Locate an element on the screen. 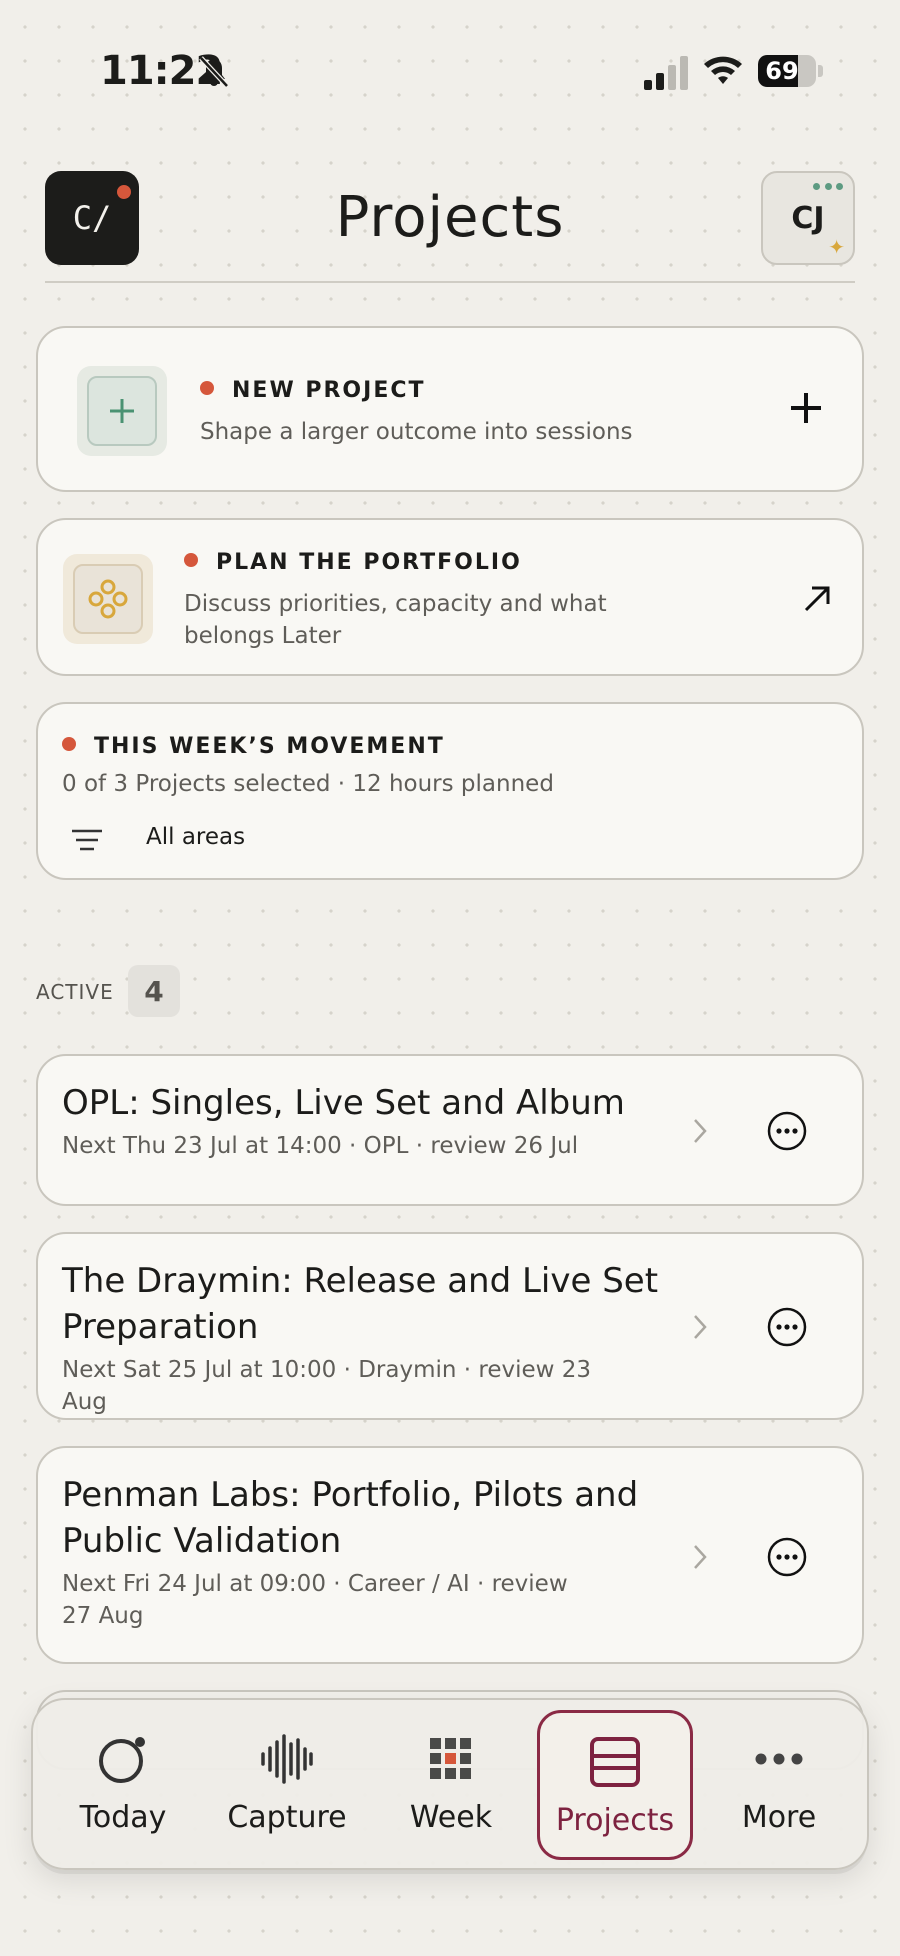 The height and width of the screenshot is (1956, 900). sparkle-icon: ✦ is located at coordinates (836, 247).